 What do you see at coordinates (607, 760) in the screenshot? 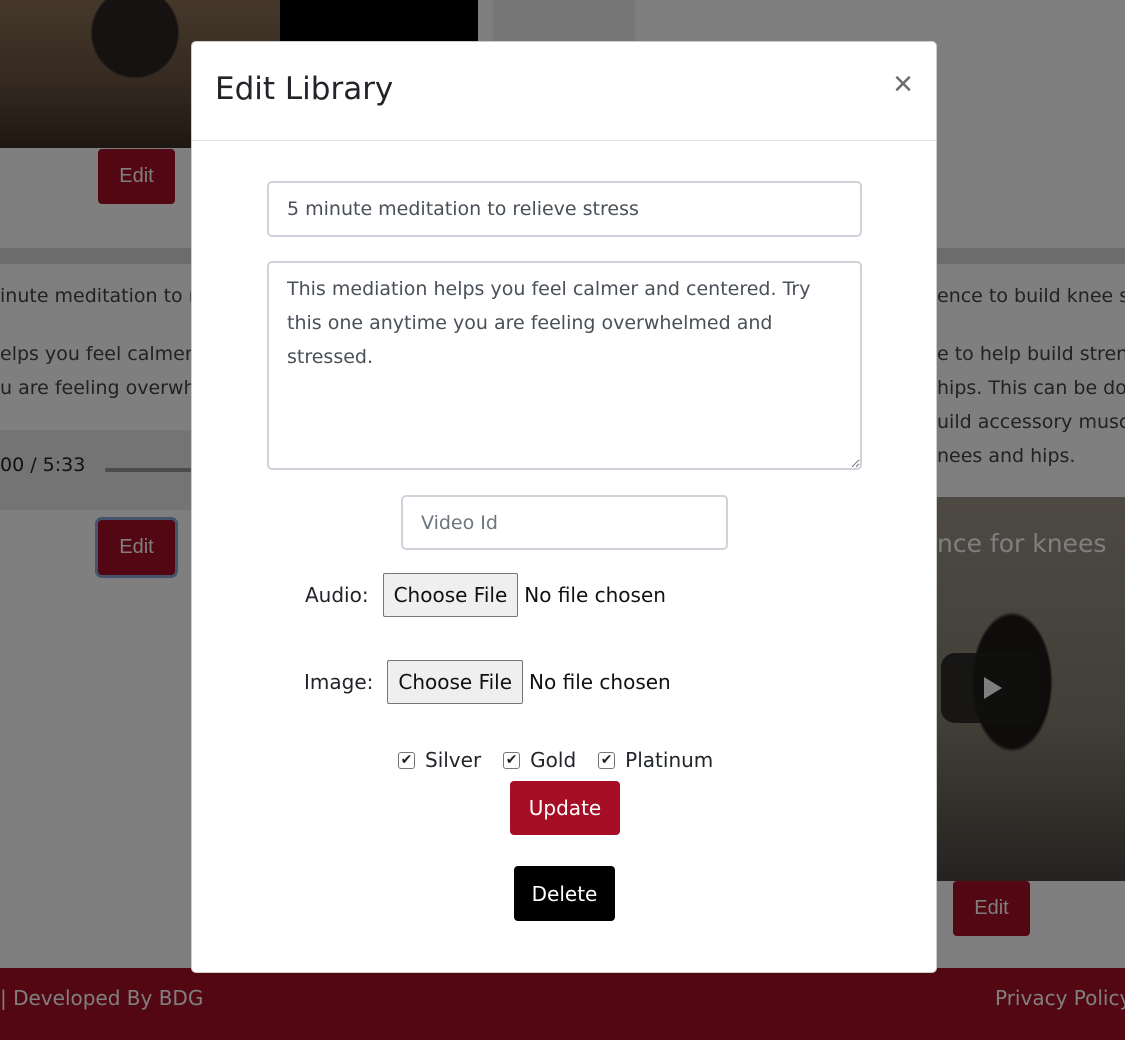
I see `platinum-checkbox: ✔` at bounding box center [607, 760].